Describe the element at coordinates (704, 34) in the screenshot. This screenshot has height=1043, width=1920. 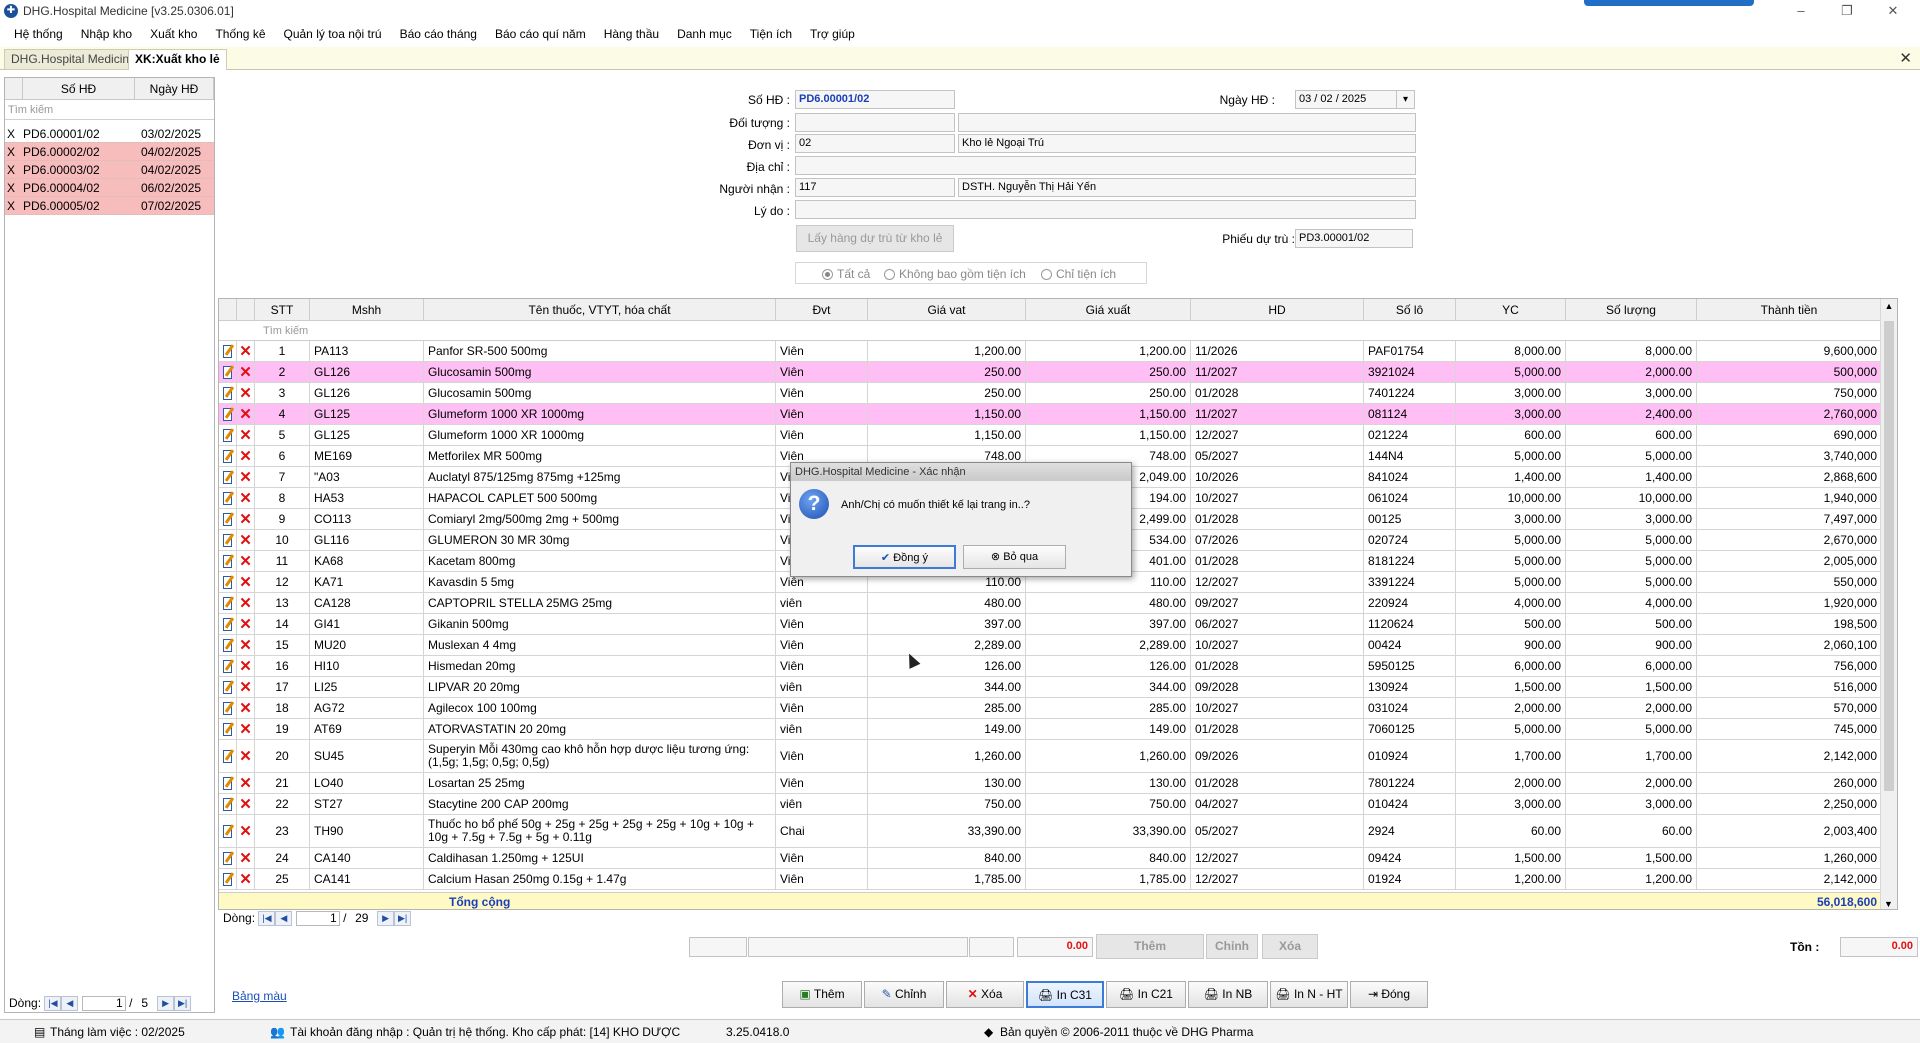
I see `menu-danh-muc: Danh mục` at that location.